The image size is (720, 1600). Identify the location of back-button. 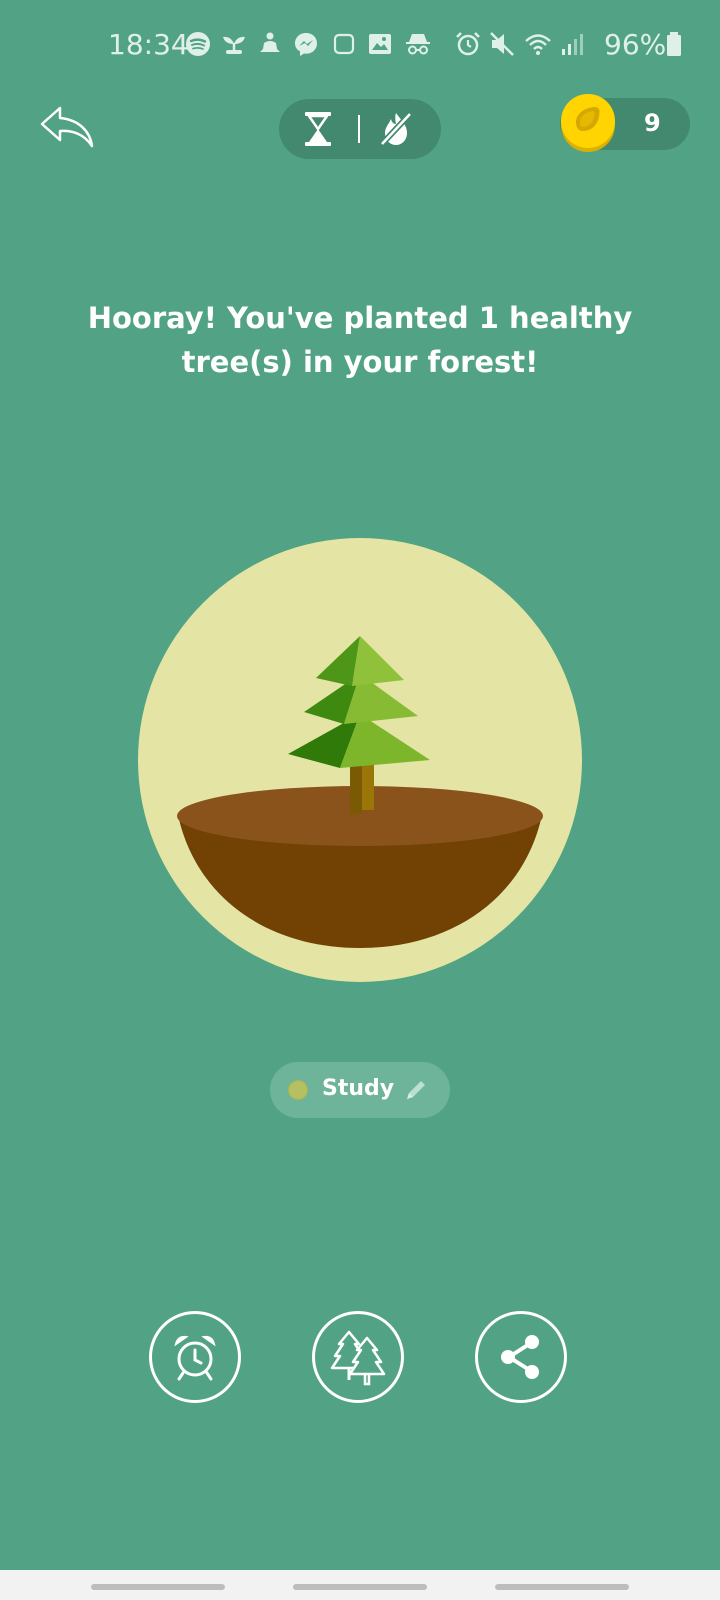
(68, 128).